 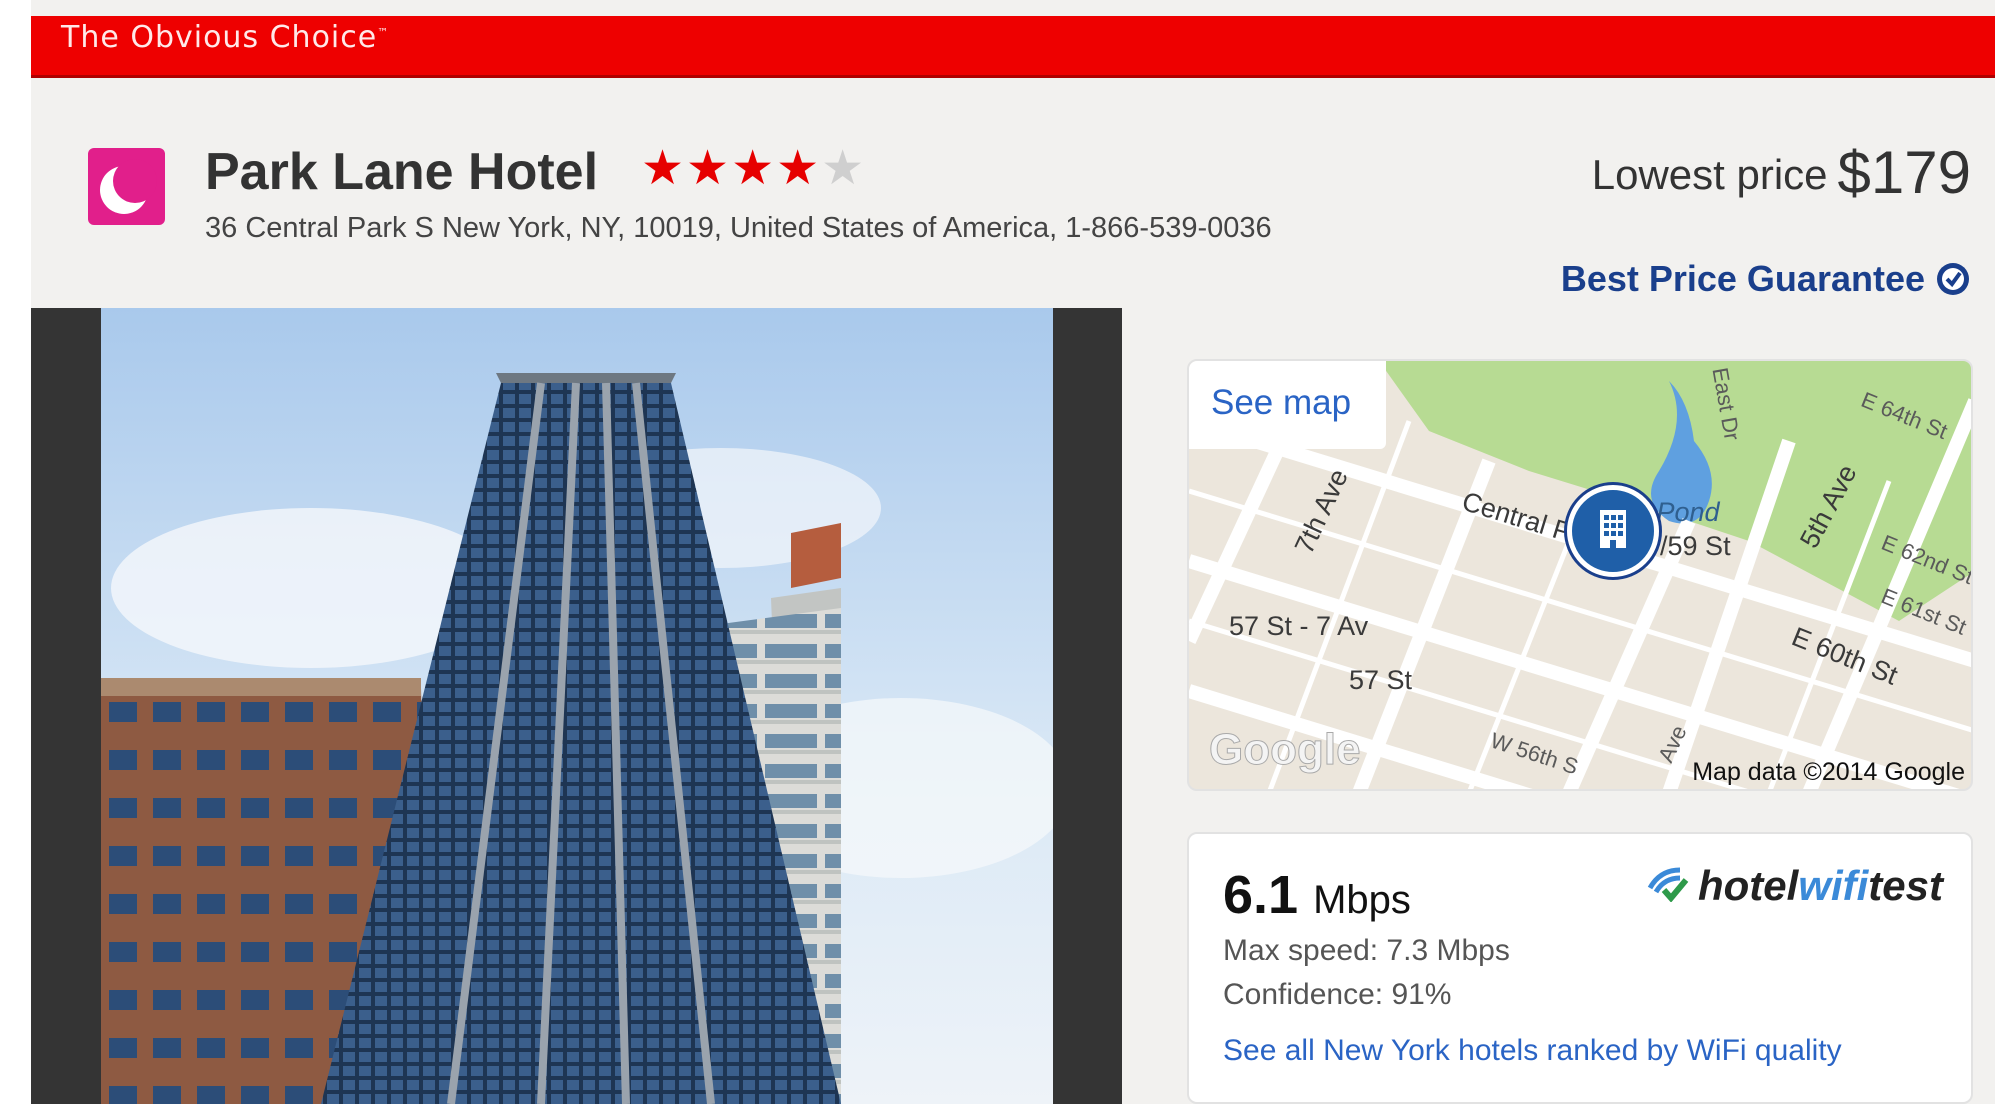 I want to click on wifi-speed-value: 6.1, so click(x=1261, y=895).